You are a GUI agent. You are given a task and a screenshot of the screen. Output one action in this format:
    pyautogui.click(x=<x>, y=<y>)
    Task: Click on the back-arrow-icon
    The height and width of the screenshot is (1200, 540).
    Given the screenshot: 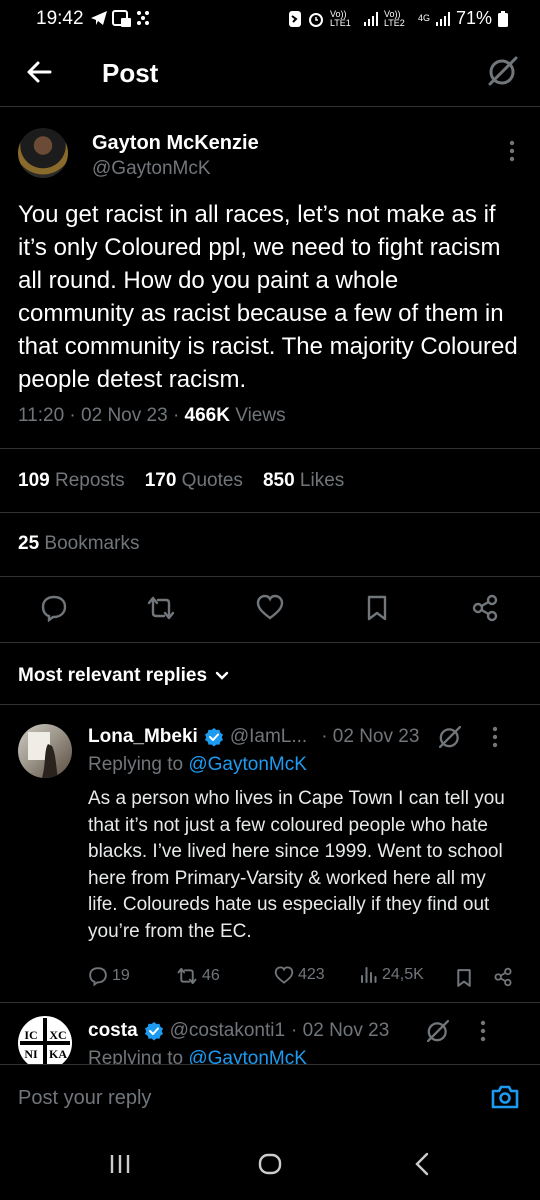 What is the action you would take?
    pyautogui.click(x=40, y=72)
    